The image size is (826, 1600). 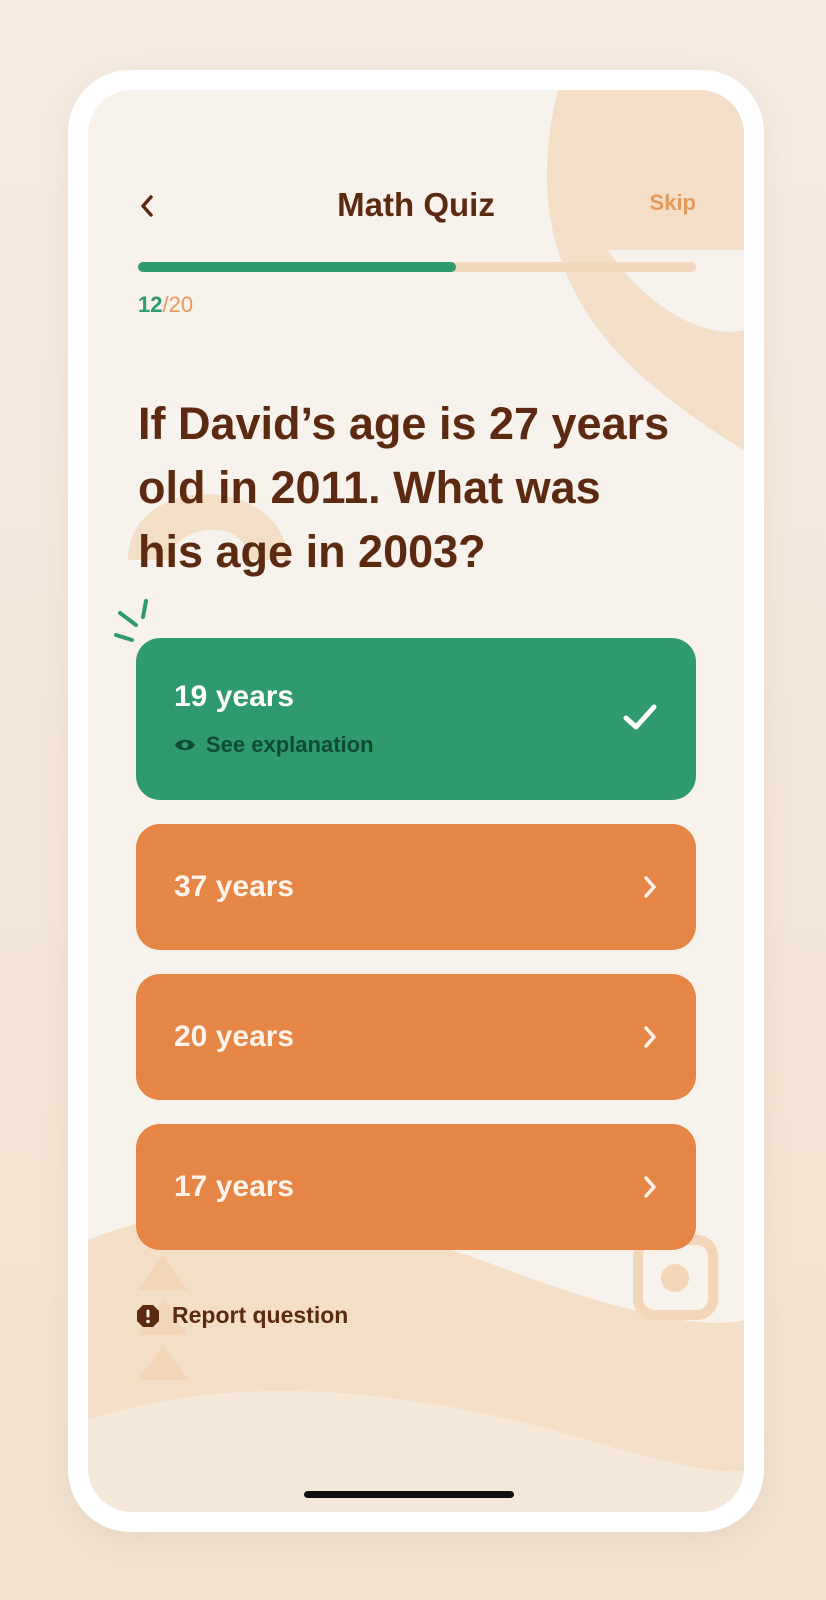 I want to click on skip-button: Skip, so click(x=673, y=203).